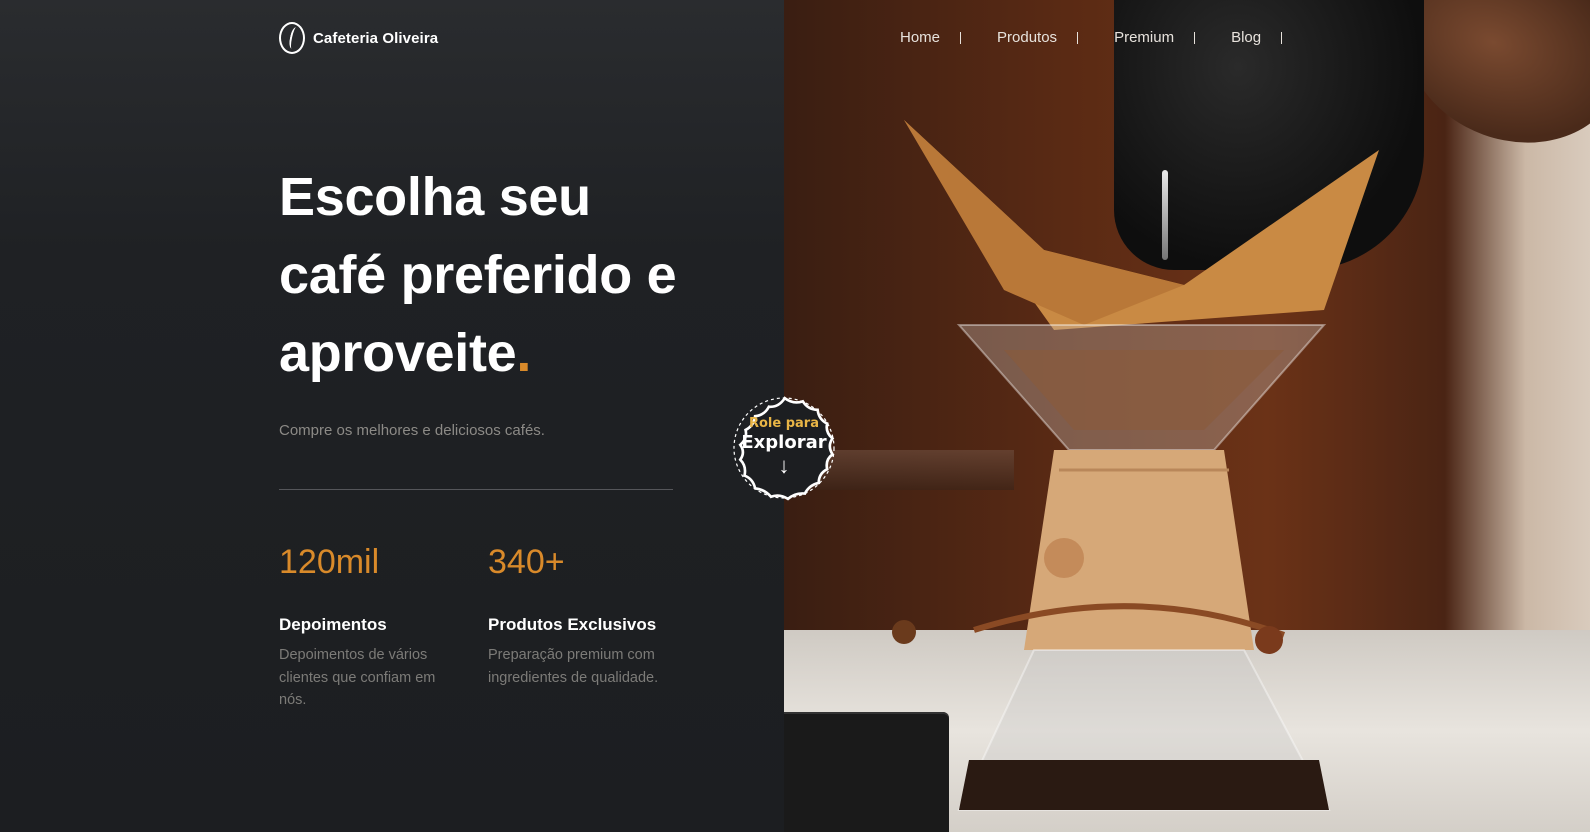 Image resolution: width=1590 pixels, height=832 pixels. I want to click on nav-item-produtos: Produtos, so click(1055, 37).